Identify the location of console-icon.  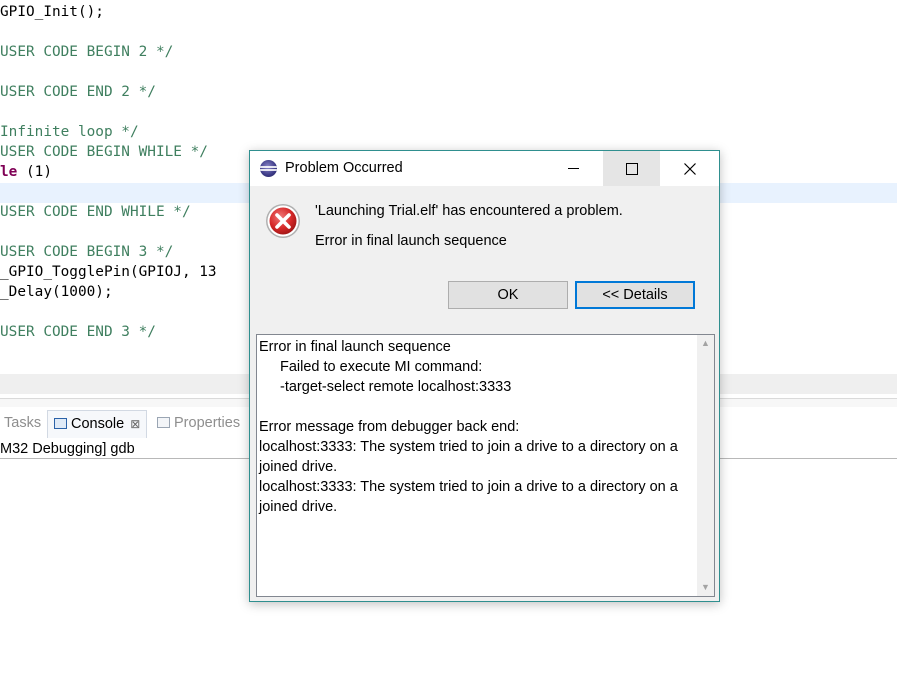
(60, 423).